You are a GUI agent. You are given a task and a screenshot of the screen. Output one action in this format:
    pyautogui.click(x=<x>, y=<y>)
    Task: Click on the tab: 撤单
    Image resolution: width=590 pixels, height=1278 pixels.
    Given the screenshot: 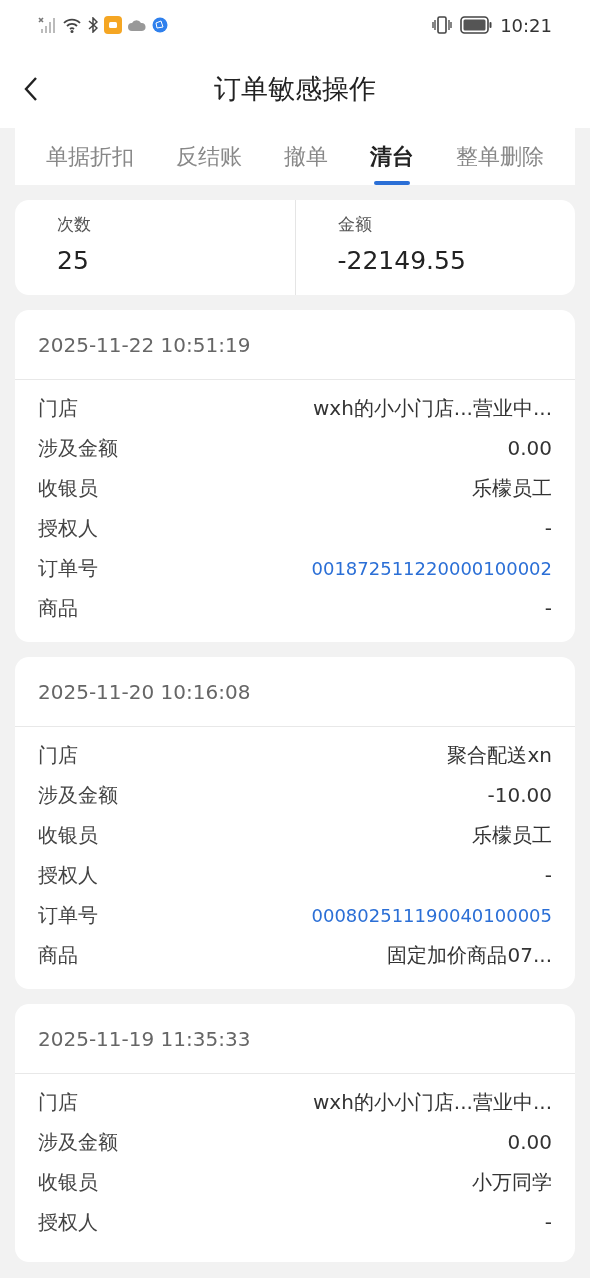 What is the action you would take?
    pyautogui.click(x=306, y=156)
    